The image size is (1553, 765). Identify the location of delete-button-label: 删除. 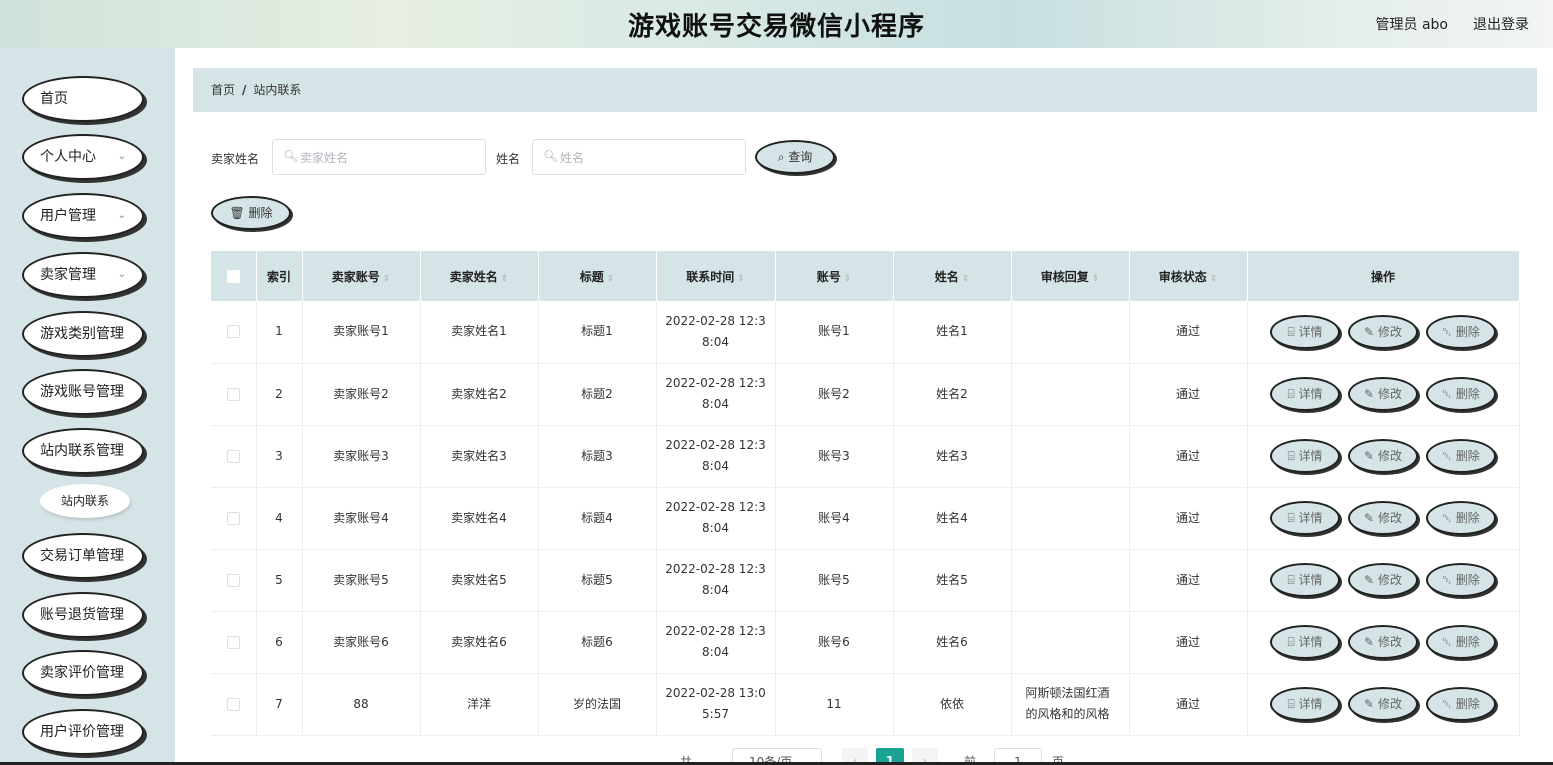
(1467, 642).